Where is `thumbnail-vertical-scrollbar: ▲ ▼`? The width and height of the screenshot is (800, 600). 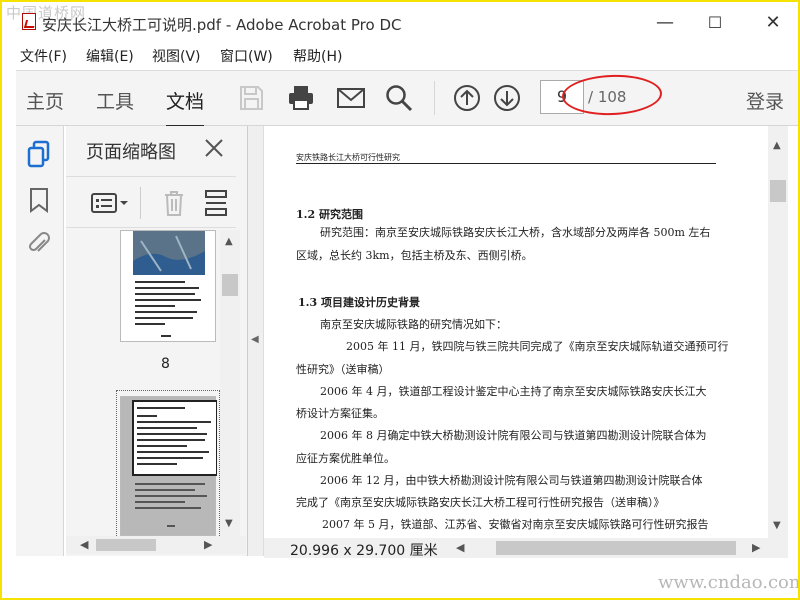
thumbnail-vertical-scrollbar: ▲ ▼ is located at coordinates (230, 383).